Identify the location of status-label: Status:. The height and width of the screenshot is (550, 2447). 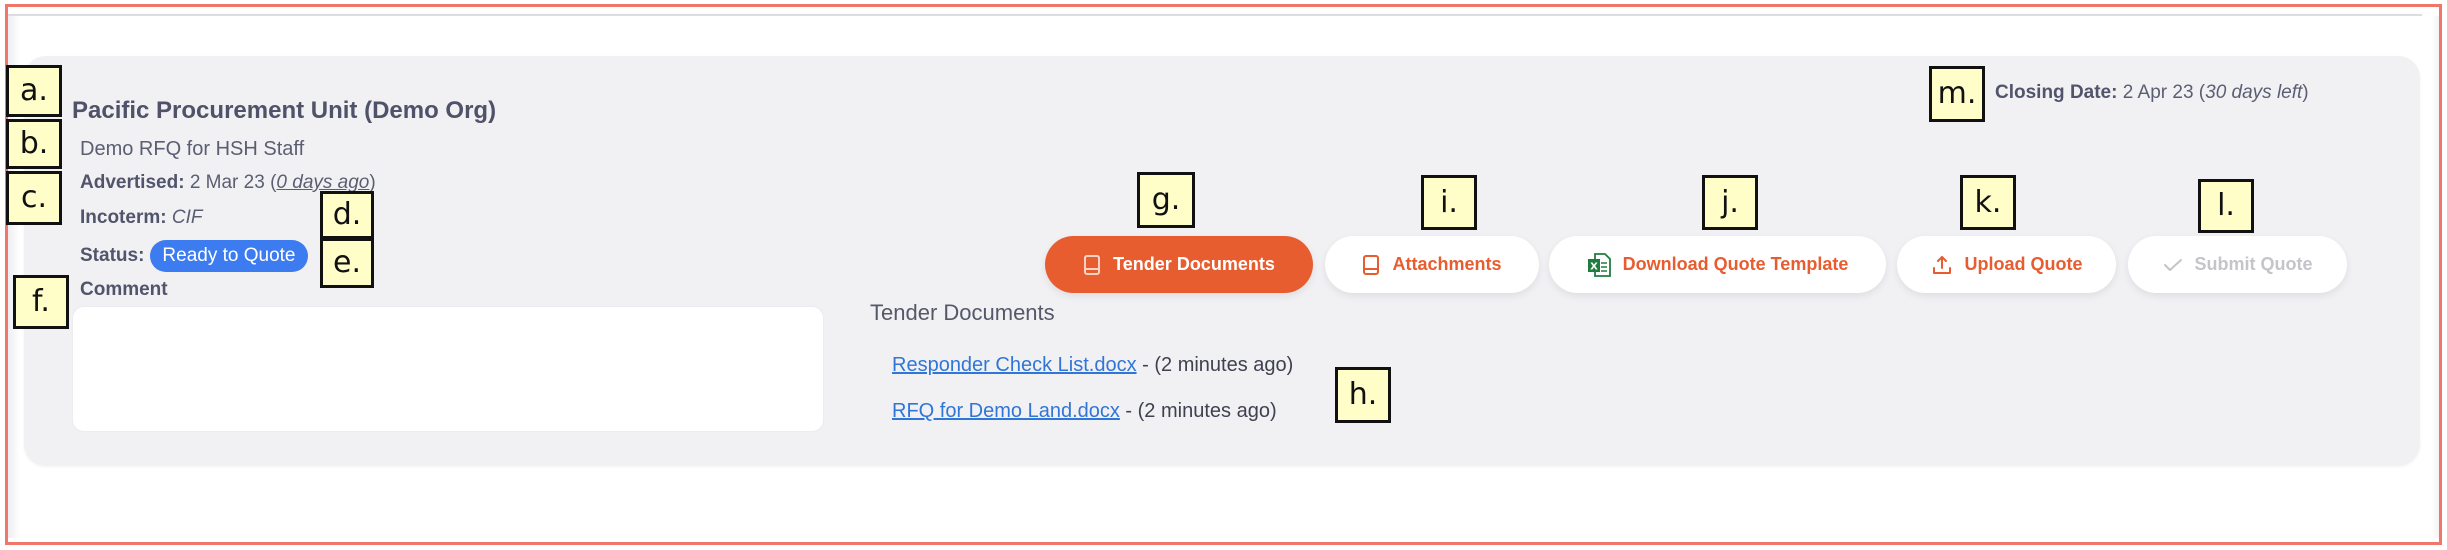
(112, 255).